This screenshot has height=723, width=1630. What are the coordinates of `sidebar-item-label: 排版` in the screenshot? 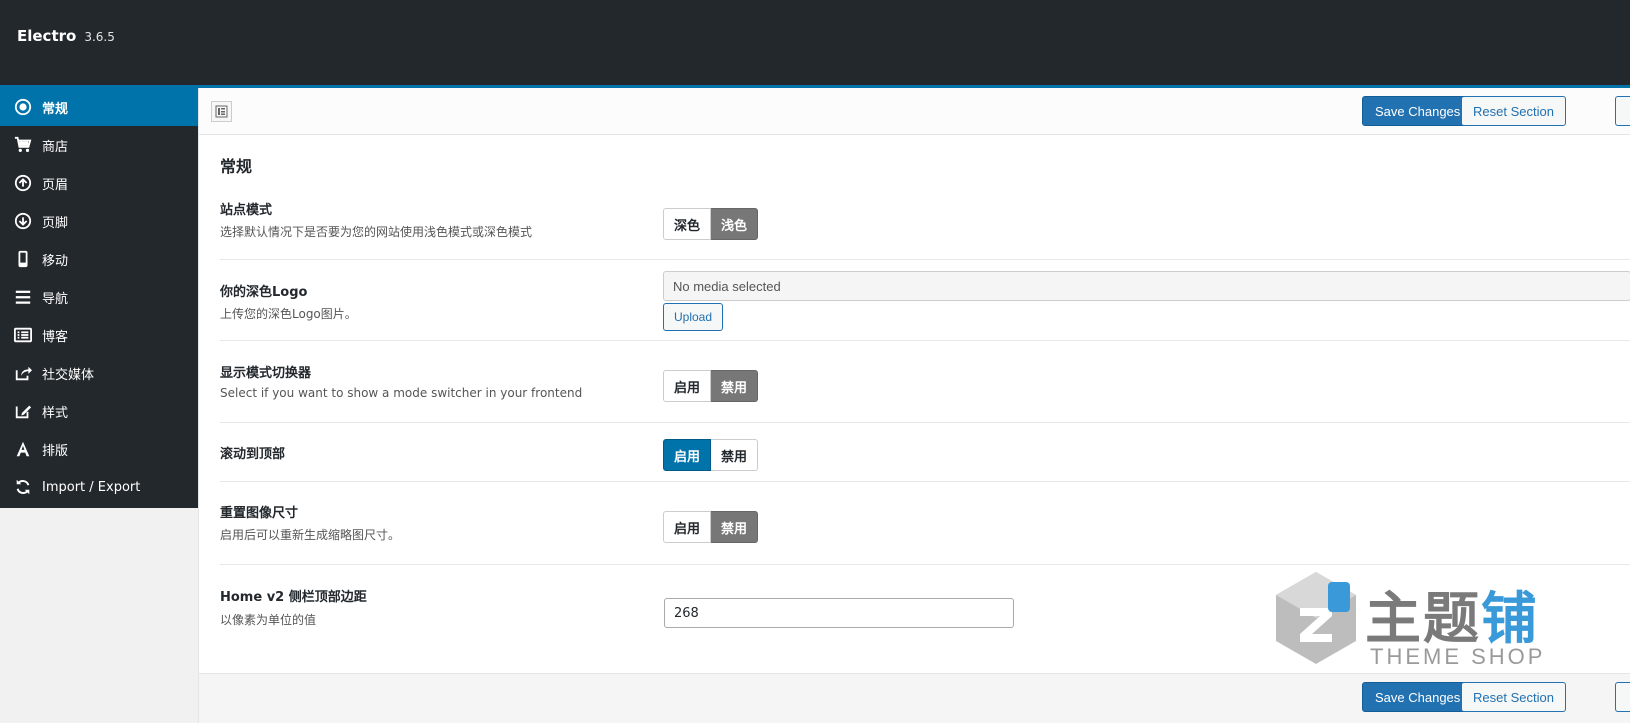 It's located at (55, 451).